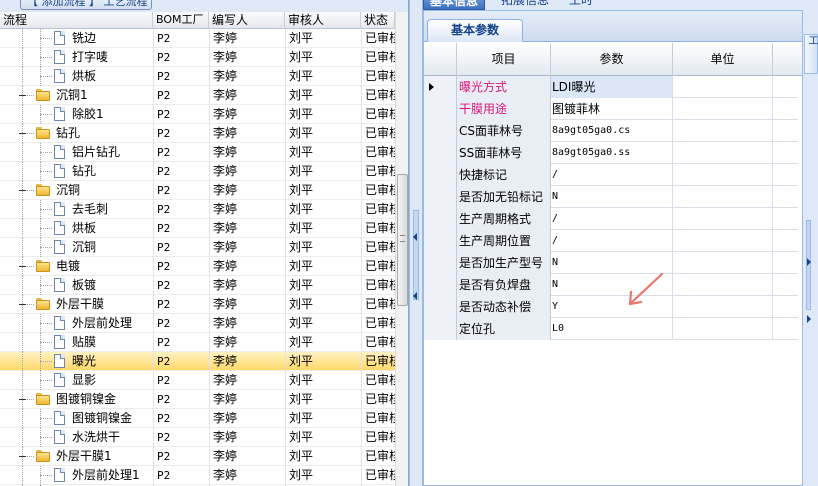 Image resolution: width=818 pixels, height=486 pixels. I want to click on add-process-button: 【 添加流程 】 工艺流程, so click(86, 5).